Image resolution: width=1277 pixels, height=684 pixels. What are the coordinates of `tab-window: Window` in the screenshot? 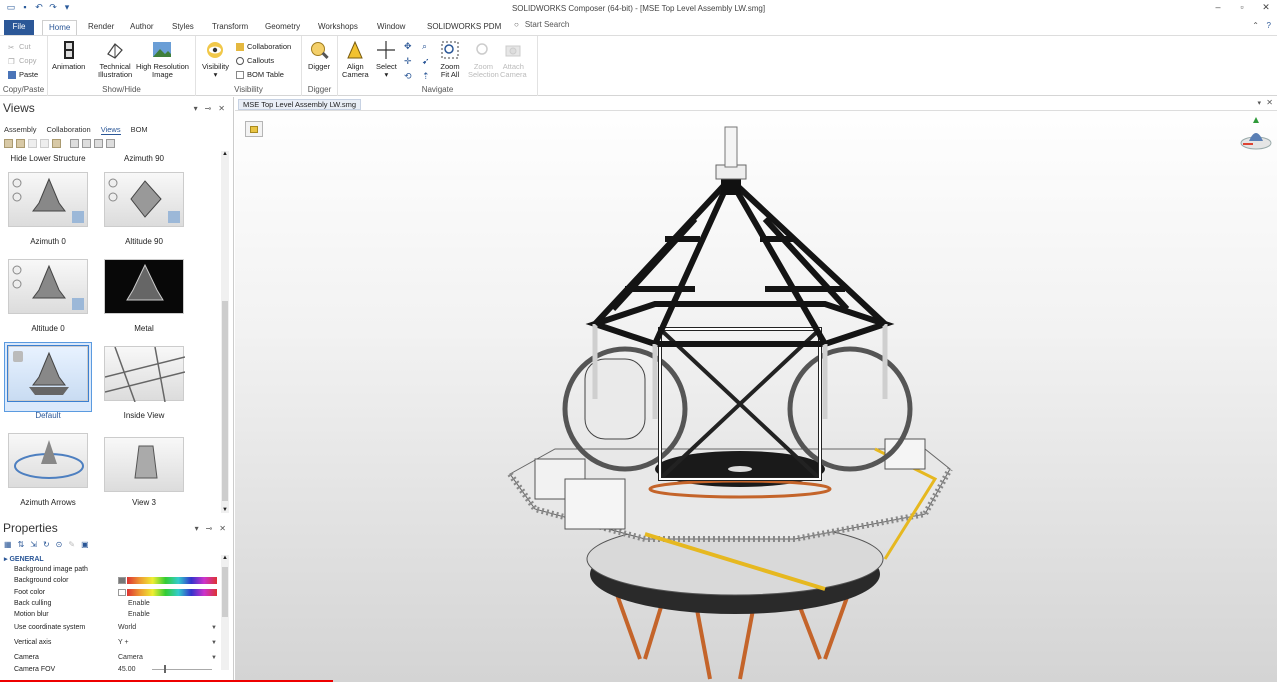 It's located at (391, 27).